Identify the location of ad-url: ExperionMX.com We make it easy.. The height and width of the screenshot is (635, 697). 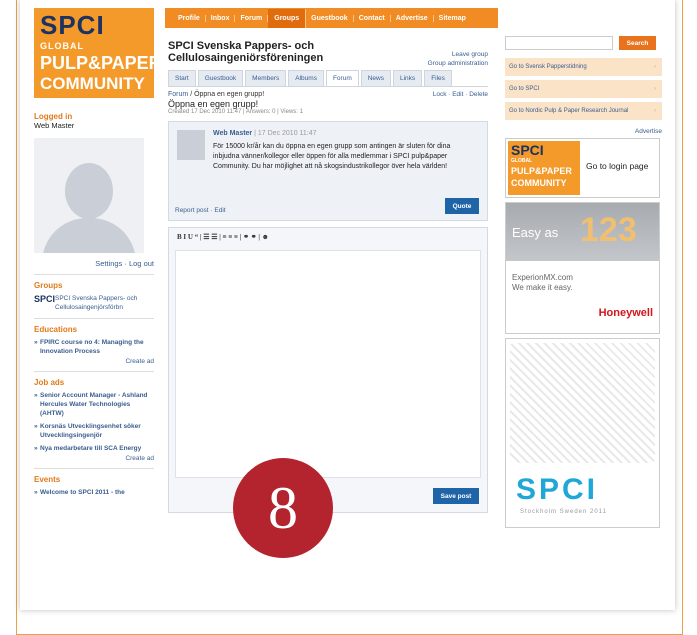
(542, 283).